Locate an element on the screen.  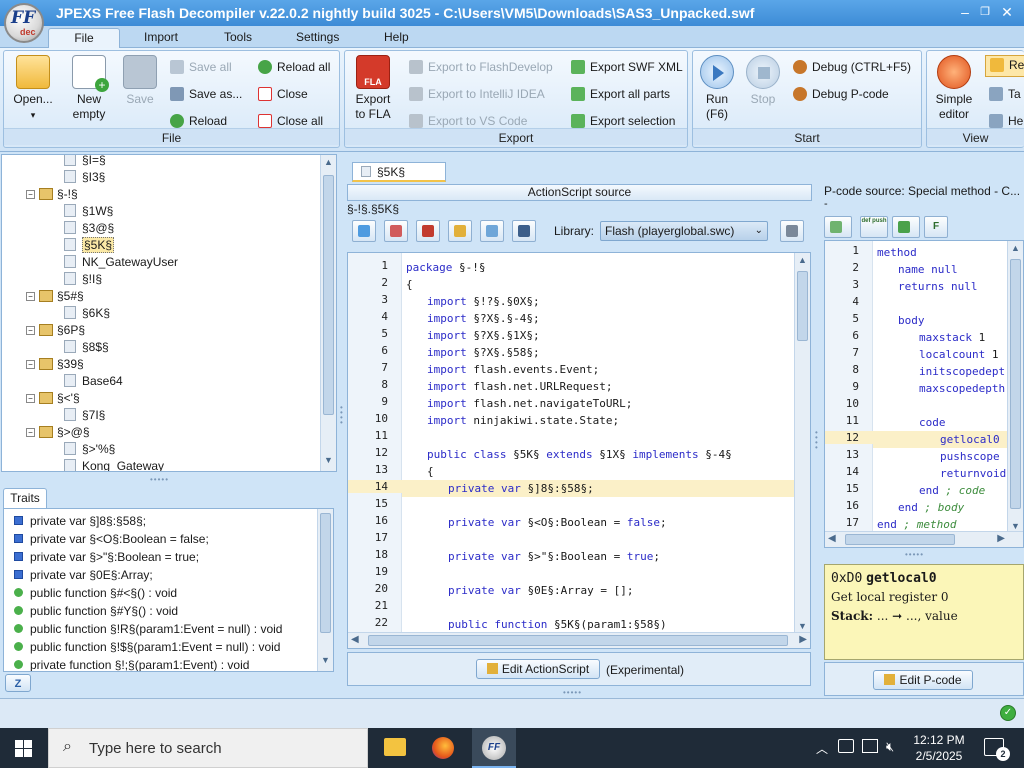
code-line: private var §<O§:Boolean = false; is located at coordinates (598, 522).